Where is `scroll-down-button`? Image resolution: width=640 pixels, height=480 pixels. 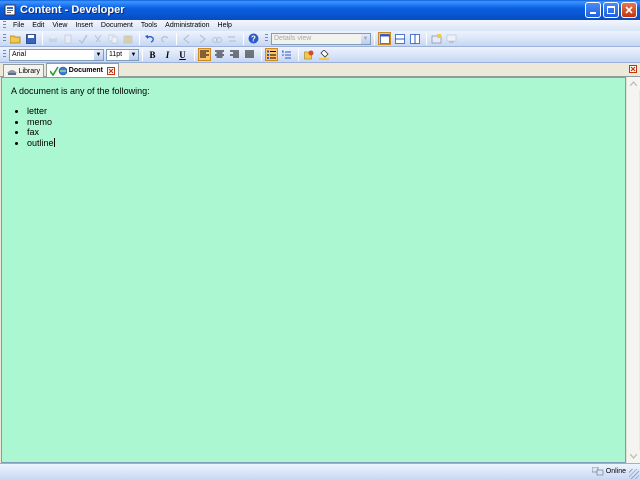 scroll-down-button is located at coordinates (633, 456).